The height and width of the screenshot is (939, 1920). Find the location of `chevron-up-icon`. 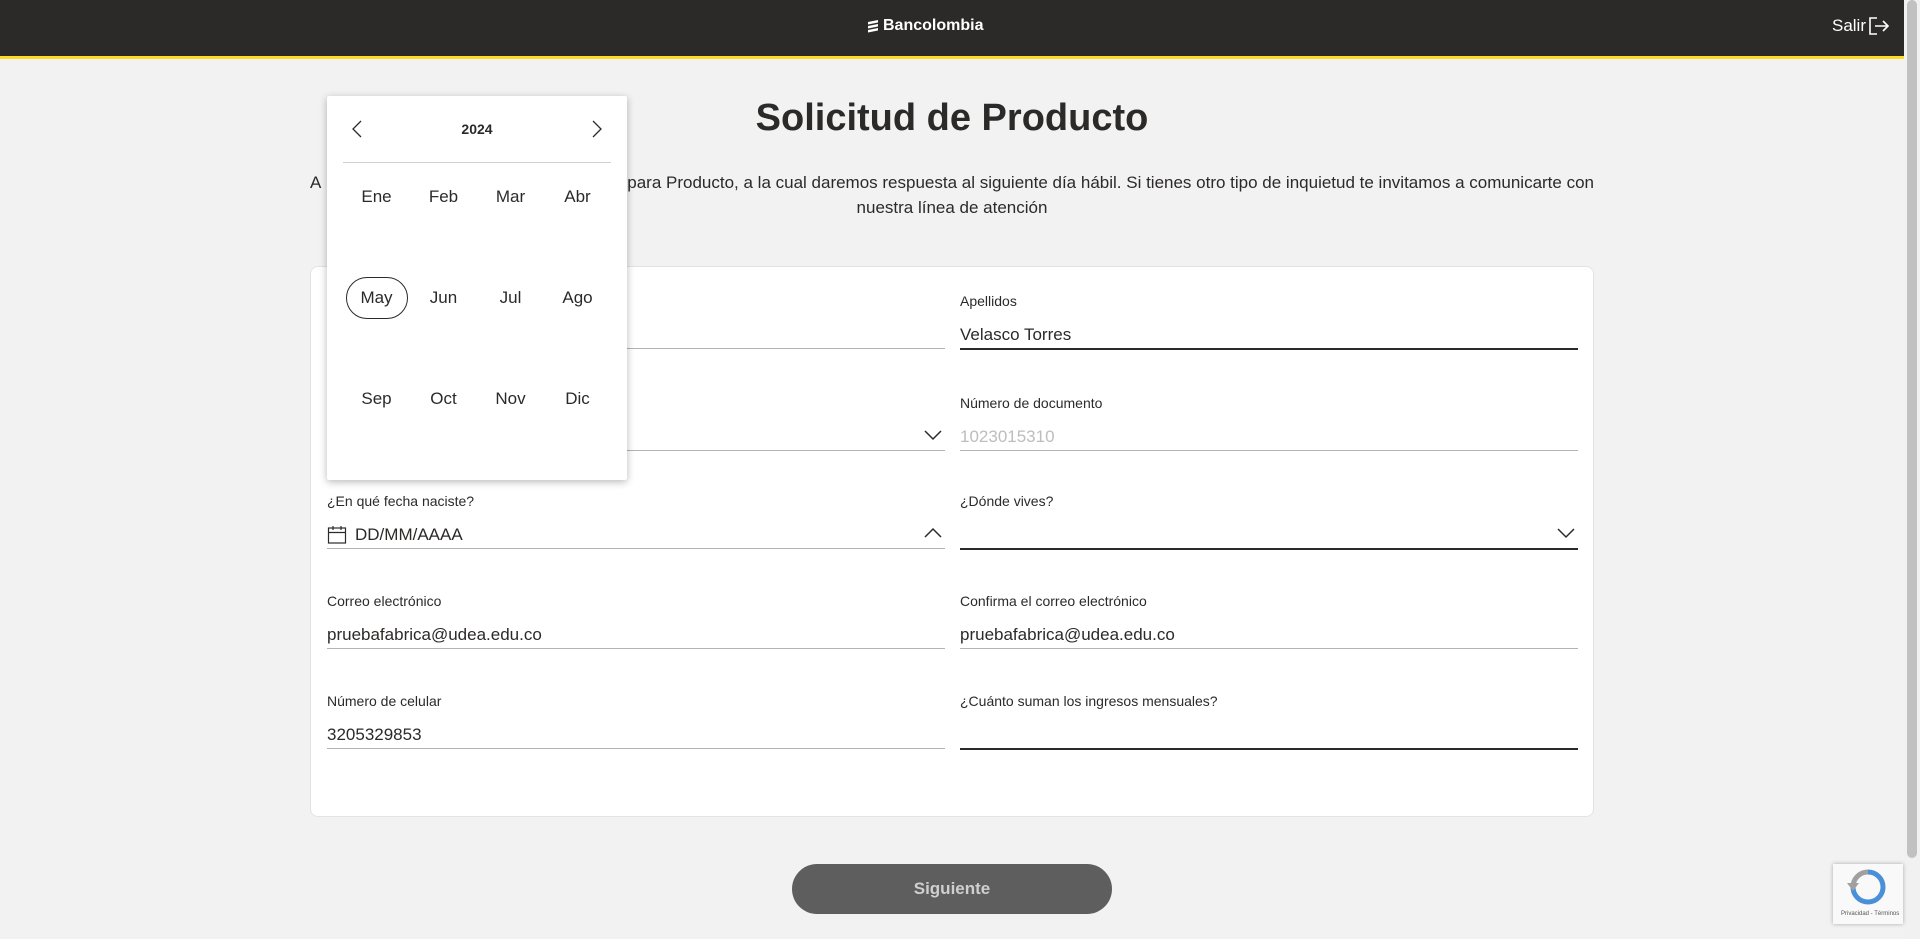

chevron-up-icon is located at coordinates (933, 532).